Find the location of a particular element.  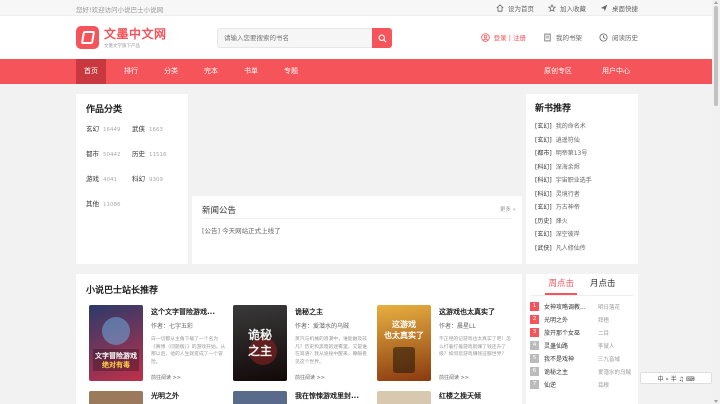

book-author: 作者：晨星LL is located at coordinates (457, 326).